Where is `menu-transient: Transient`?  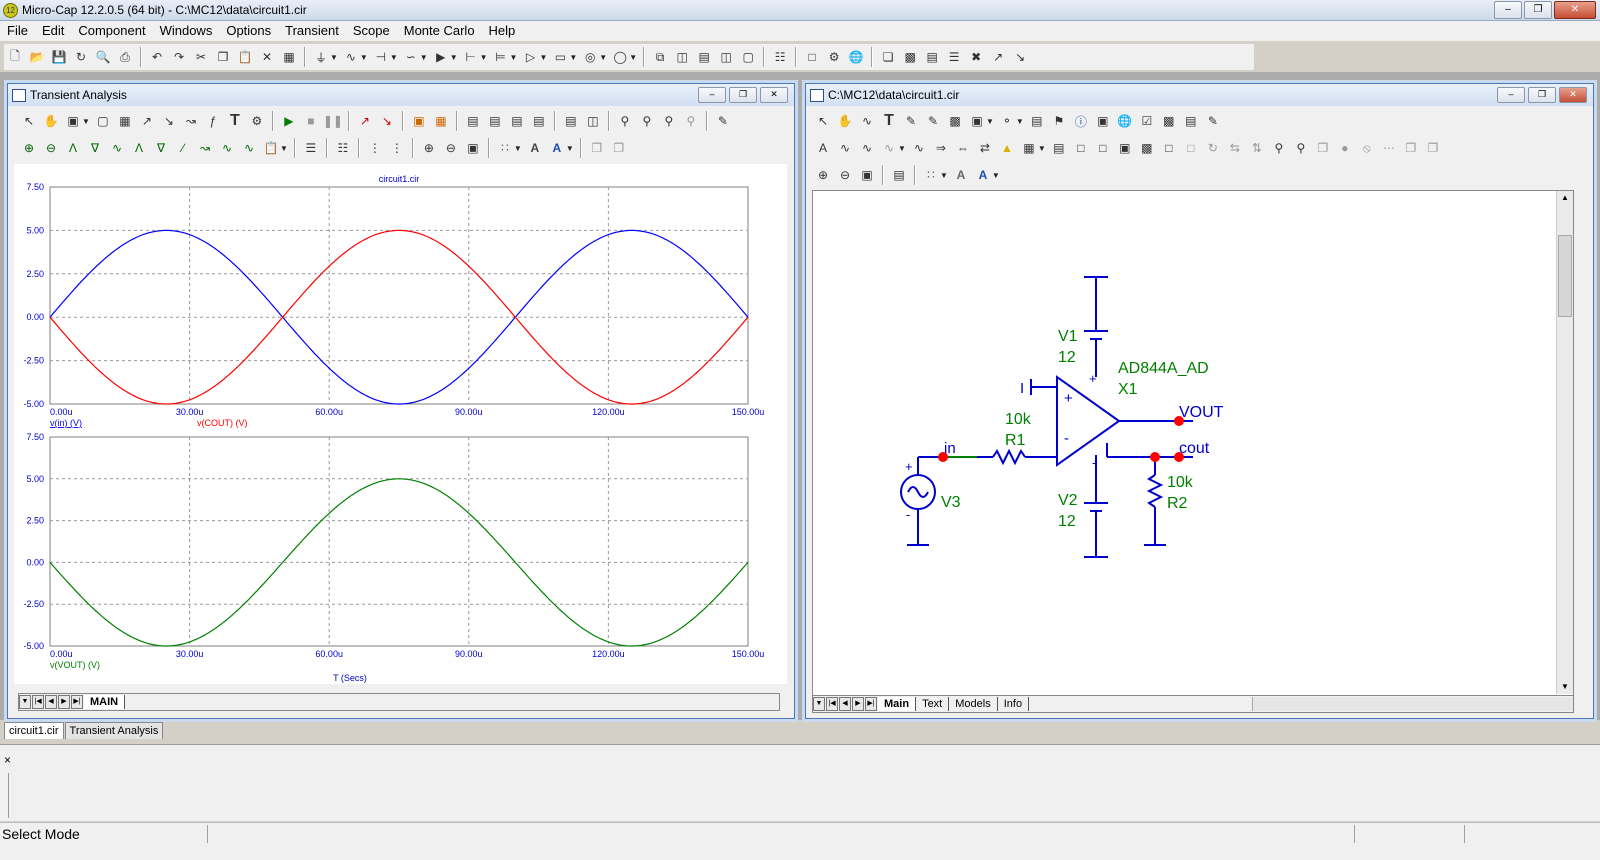 menu-transient: Transient is located at coordinates (312, 31).